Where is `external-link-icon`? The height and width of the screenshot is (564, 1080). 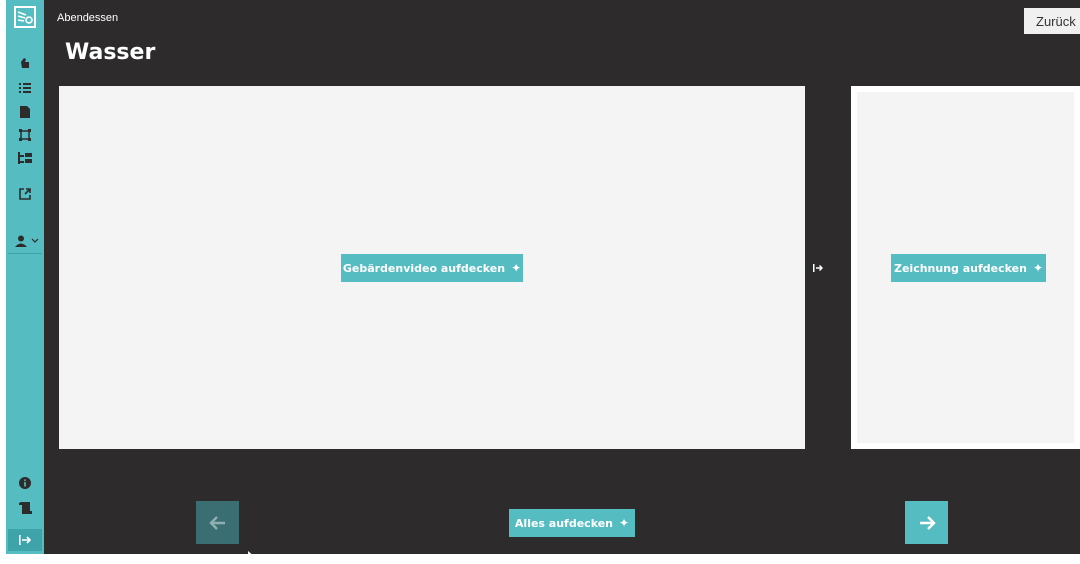 external-link-icon is located at coordinates (25, 194).